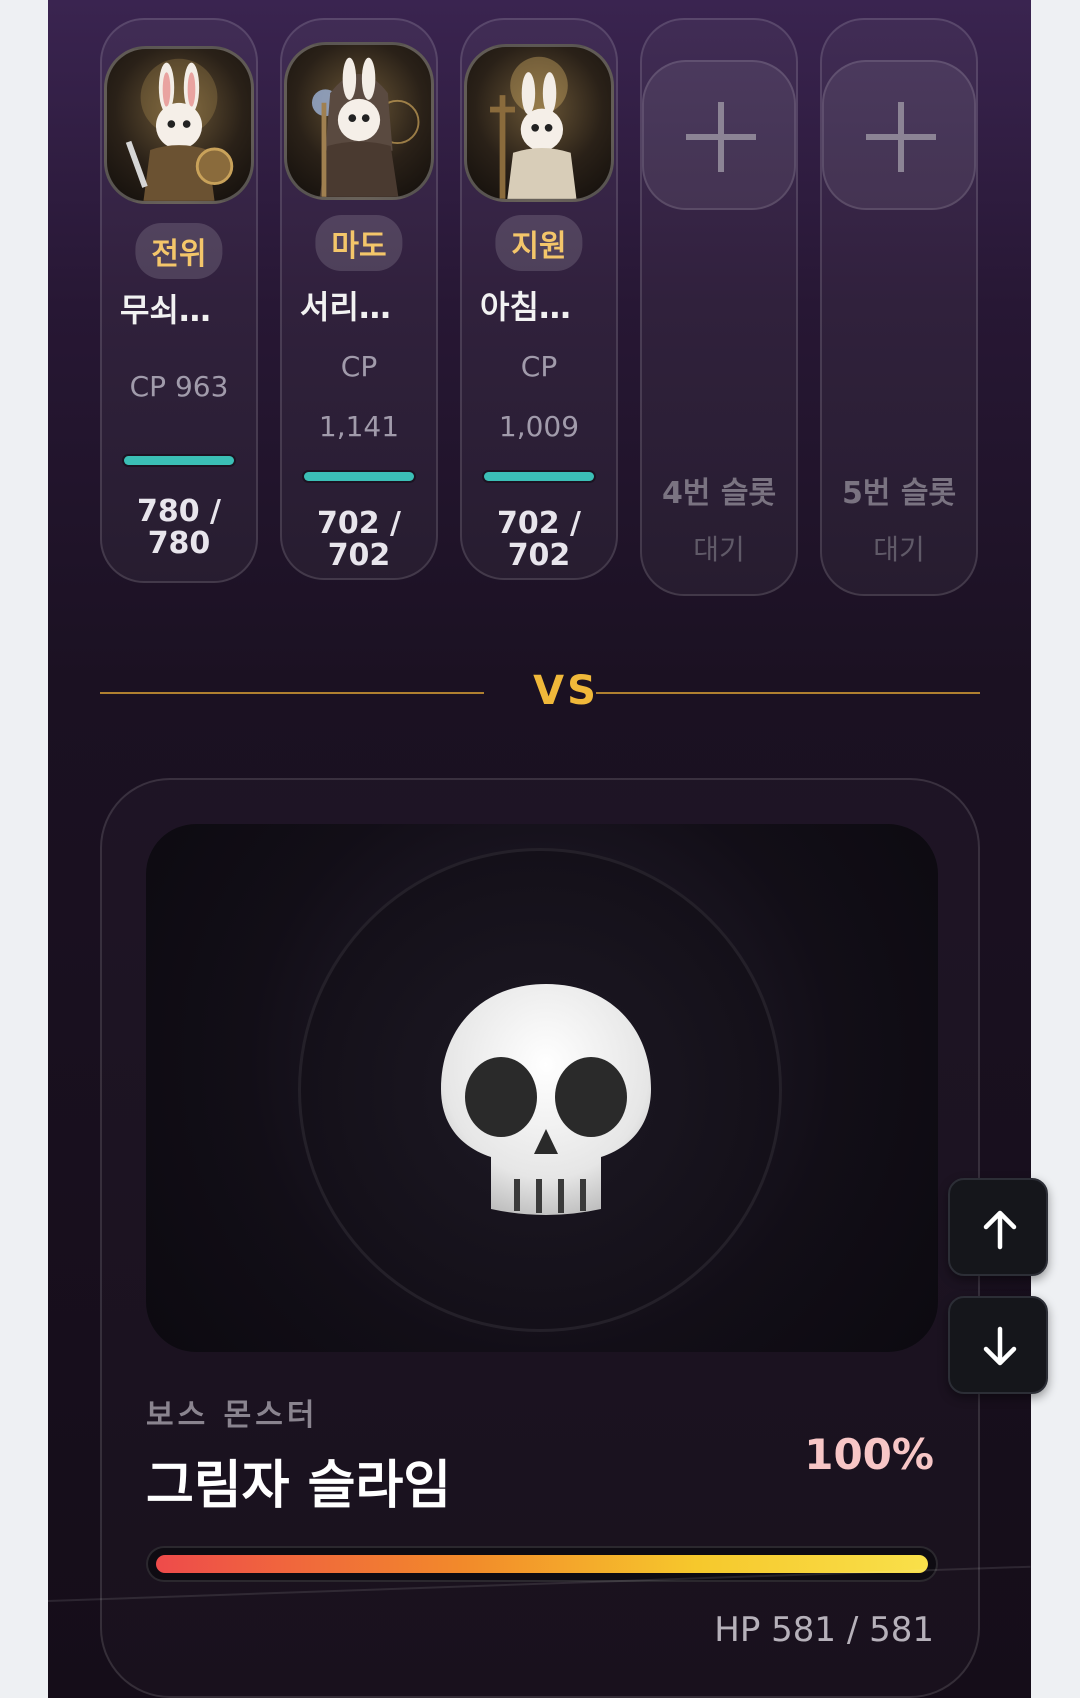  I want to click on boss-hp-fill, so click(542, 1564).